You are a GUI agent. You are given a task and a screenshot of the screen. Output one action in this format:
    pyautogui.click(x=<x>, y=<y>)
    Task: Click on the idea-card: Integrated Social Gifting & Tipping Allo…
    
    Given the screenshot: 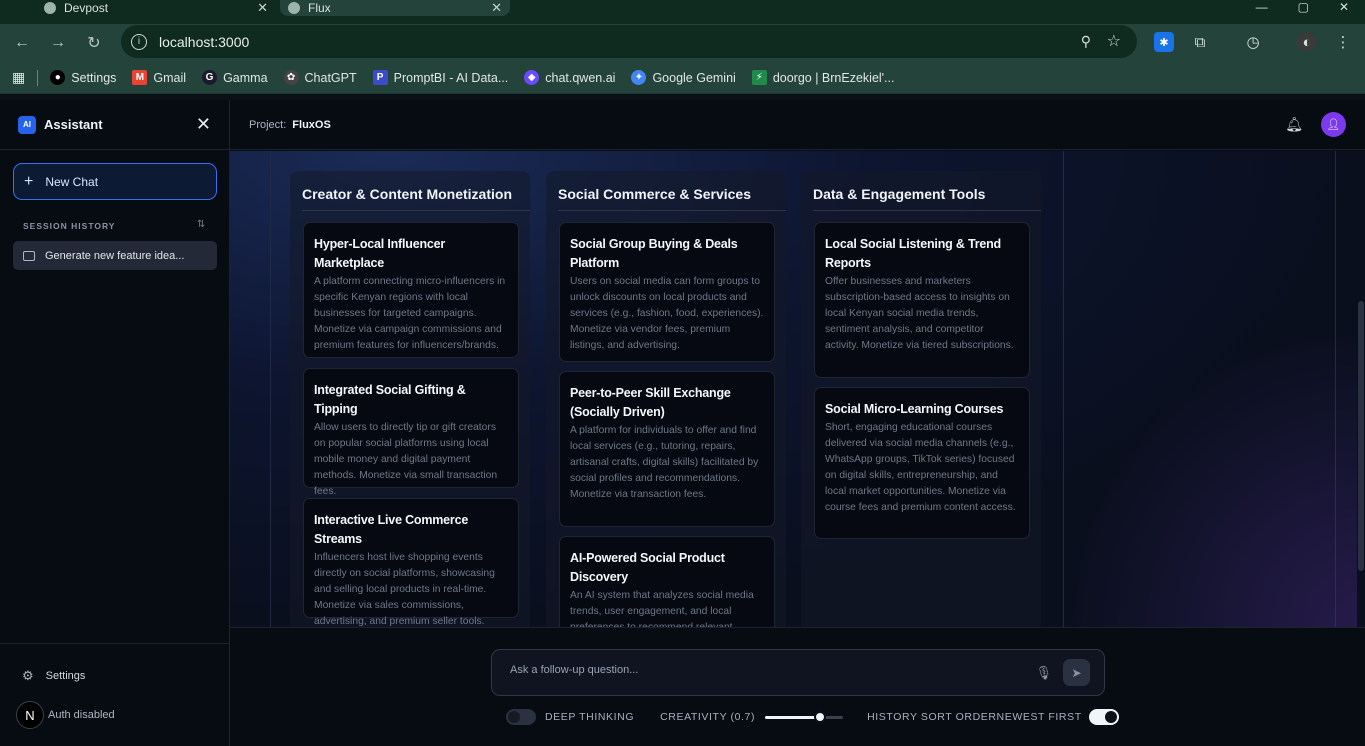 What is the action you would take?
    pyautogui.click(x=411, y=432)
    